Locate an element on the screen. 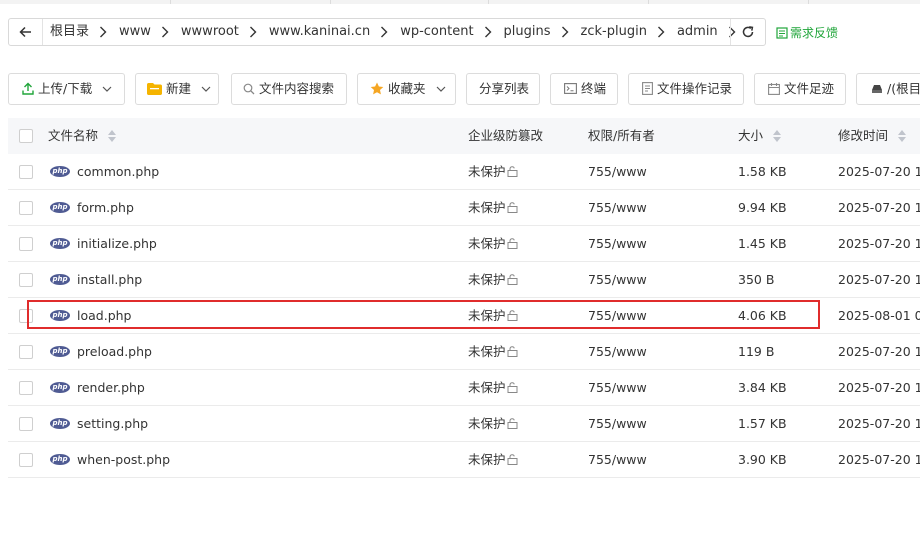 This screenshot has width=920, height=538. file-size: 1.57 KB is located at coordinates (762, 423).